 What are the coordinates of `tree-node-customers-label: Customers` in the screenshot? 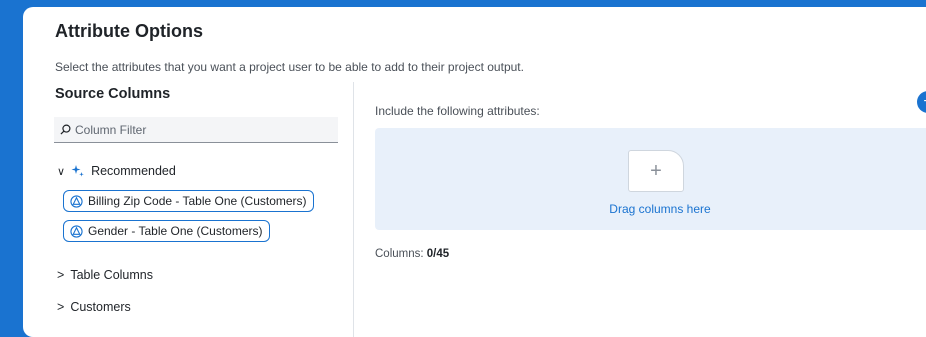 It's located at (100, 307).